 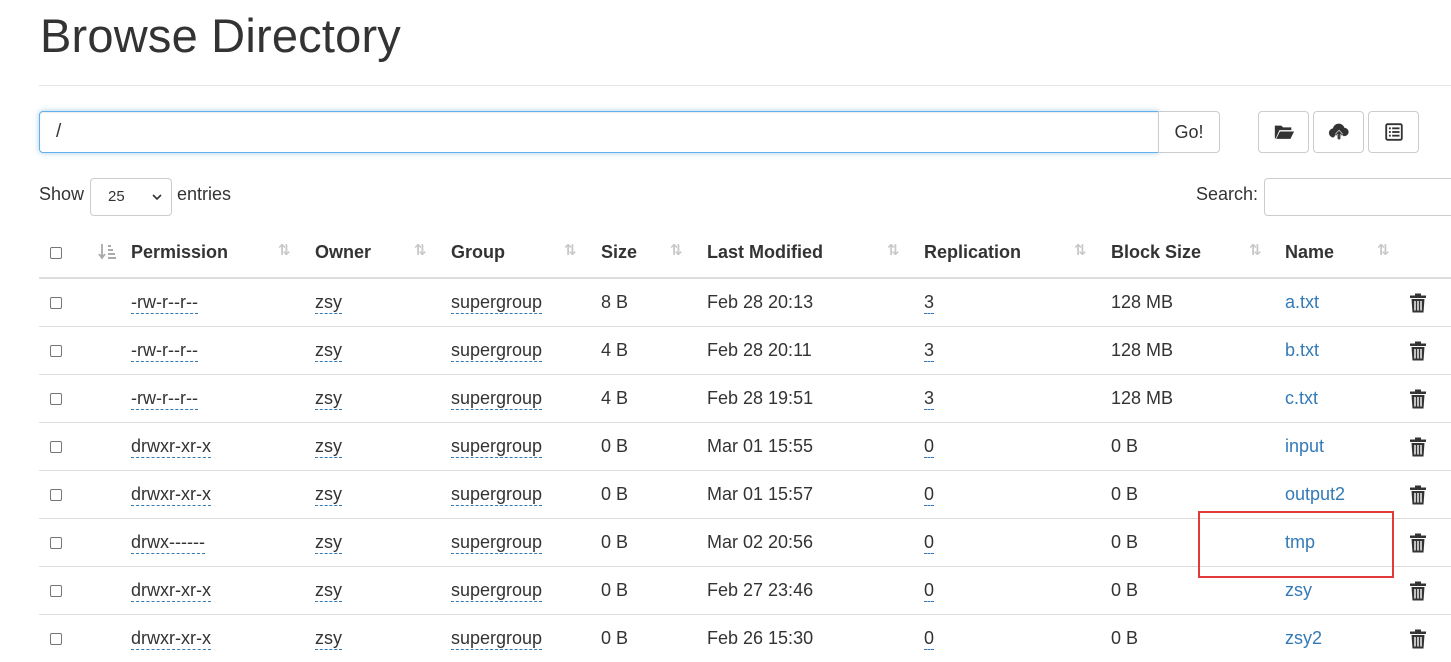 I want to click on create-directory-button, so click(x=1283, y=132).